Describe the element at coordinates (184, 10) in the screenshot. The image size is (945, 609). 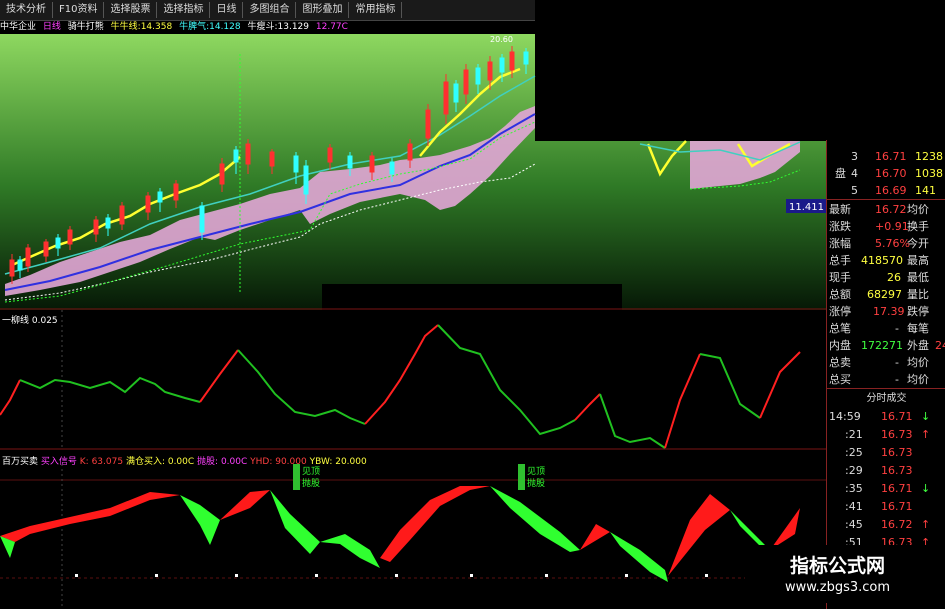
I see `toolbar-button-select-indicator: 选择指标` at that location.